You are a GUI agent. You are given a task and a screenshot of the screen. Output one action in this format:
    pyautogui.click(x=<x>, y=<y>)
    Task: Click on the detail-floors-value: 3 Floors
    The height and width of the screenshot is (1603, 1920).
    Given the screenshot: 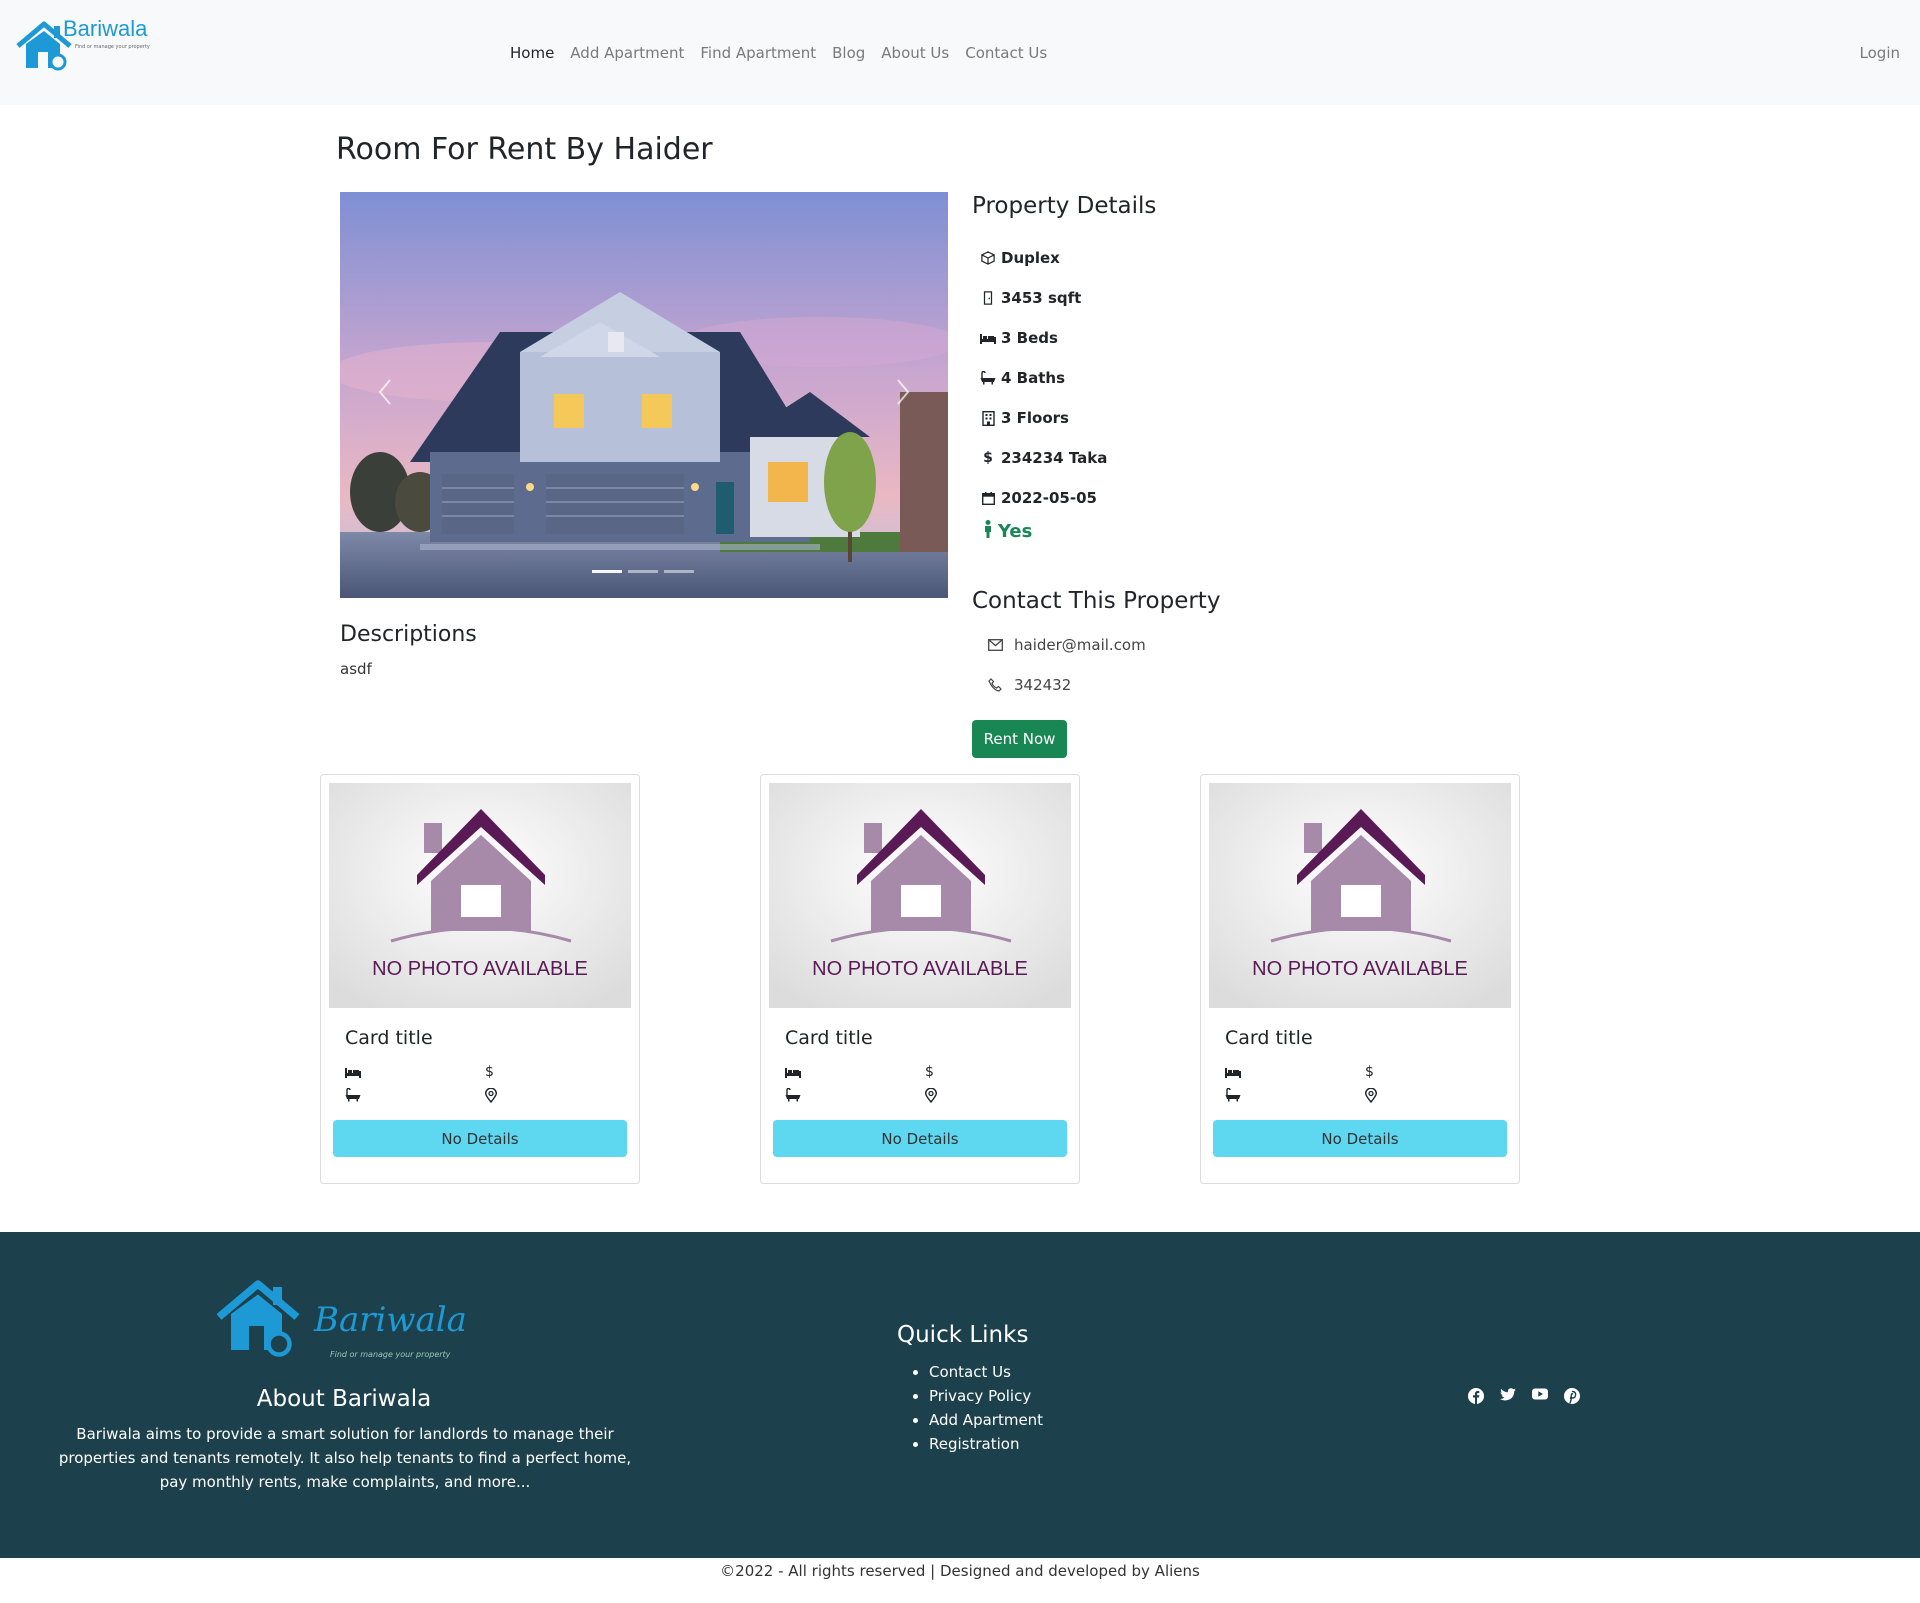 What is the action you would take?
    pyautogui.click(x=1035, y=418)
    